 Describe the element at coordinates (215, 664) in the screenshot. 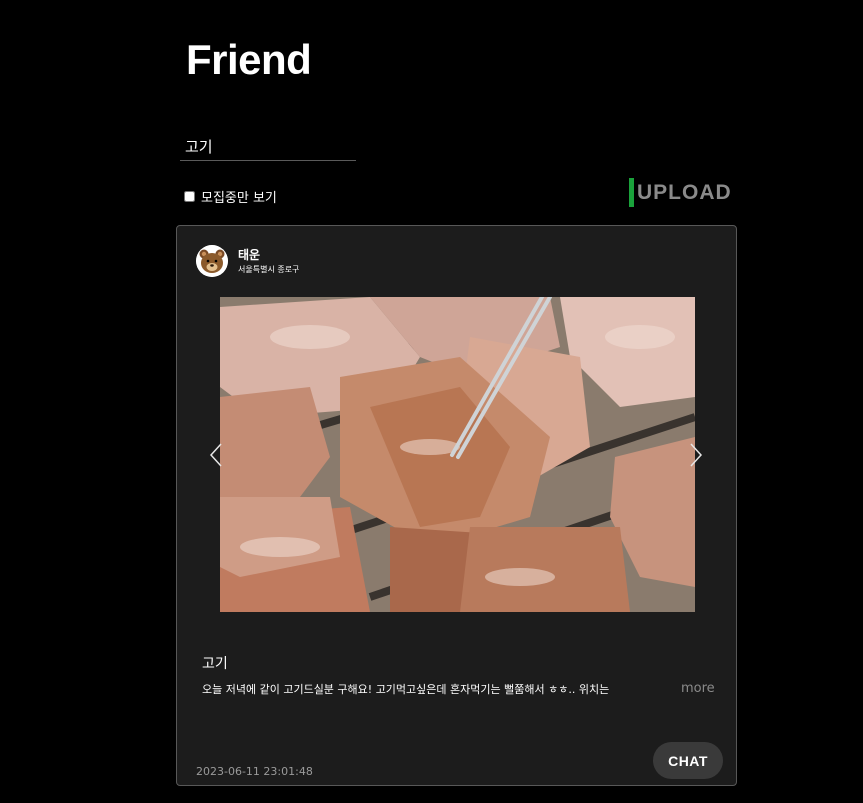

I see `post-title: 고기` at that location.